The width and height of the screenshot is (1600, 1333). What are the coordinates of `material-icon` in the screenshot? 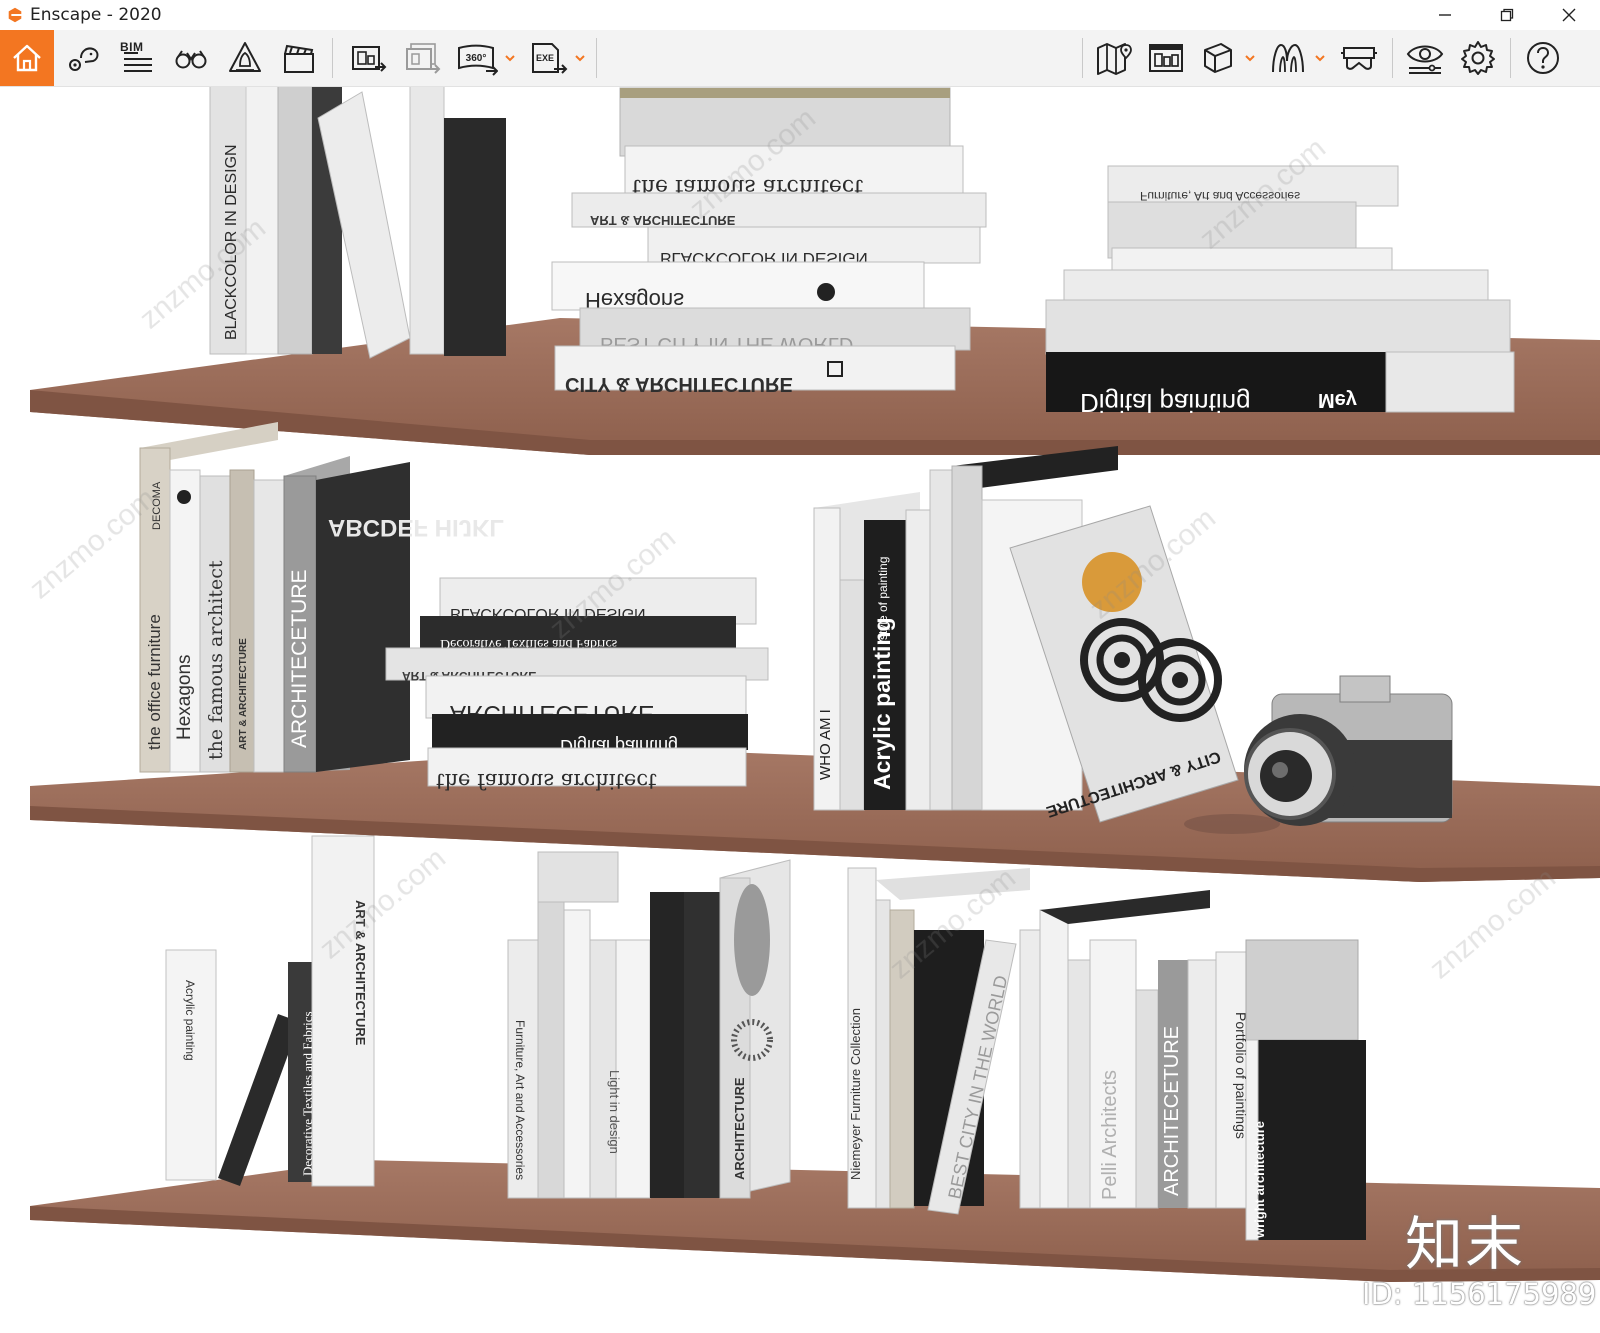 It's located at (1288, 58).